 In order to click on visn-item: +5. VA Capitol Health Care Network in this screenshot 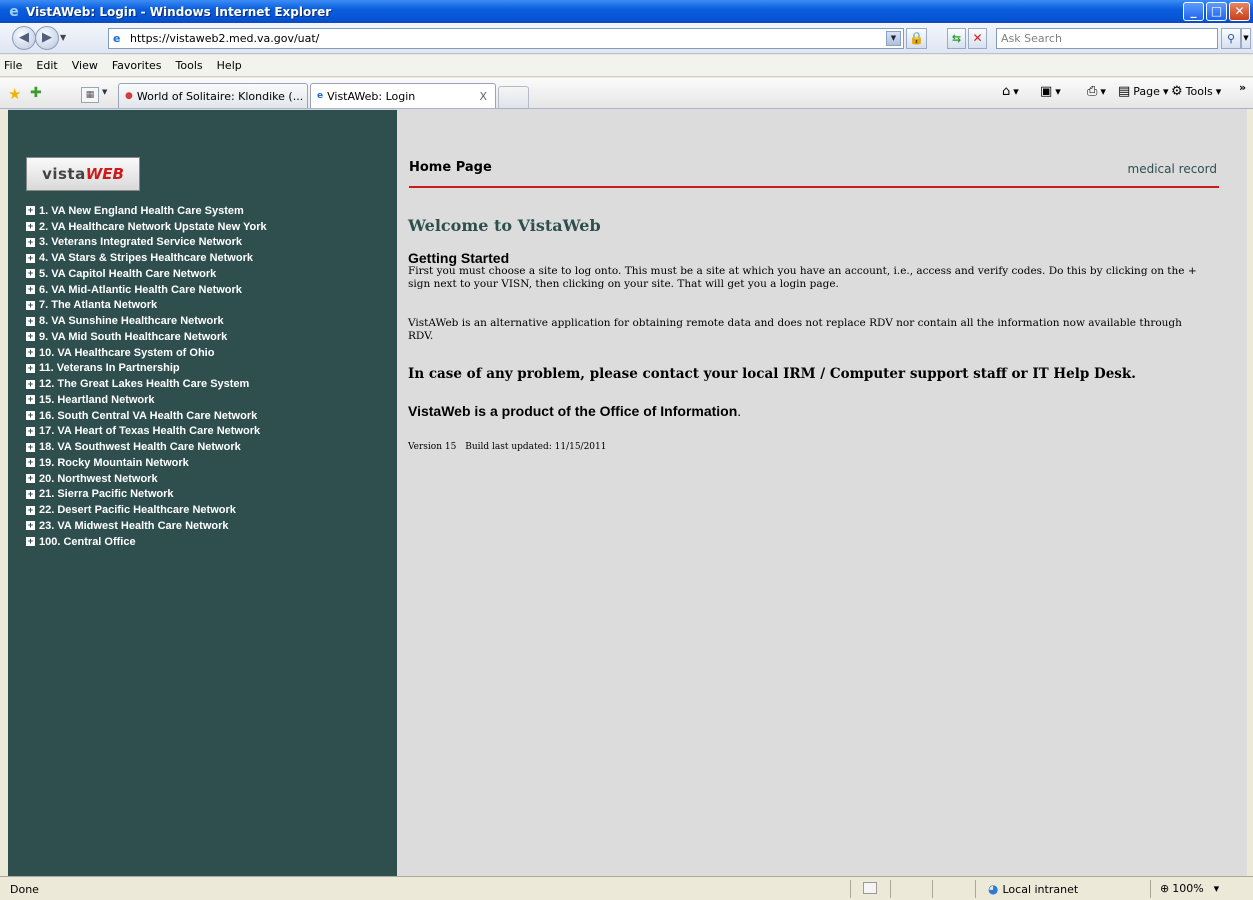, I will do `click(146, 274)`.